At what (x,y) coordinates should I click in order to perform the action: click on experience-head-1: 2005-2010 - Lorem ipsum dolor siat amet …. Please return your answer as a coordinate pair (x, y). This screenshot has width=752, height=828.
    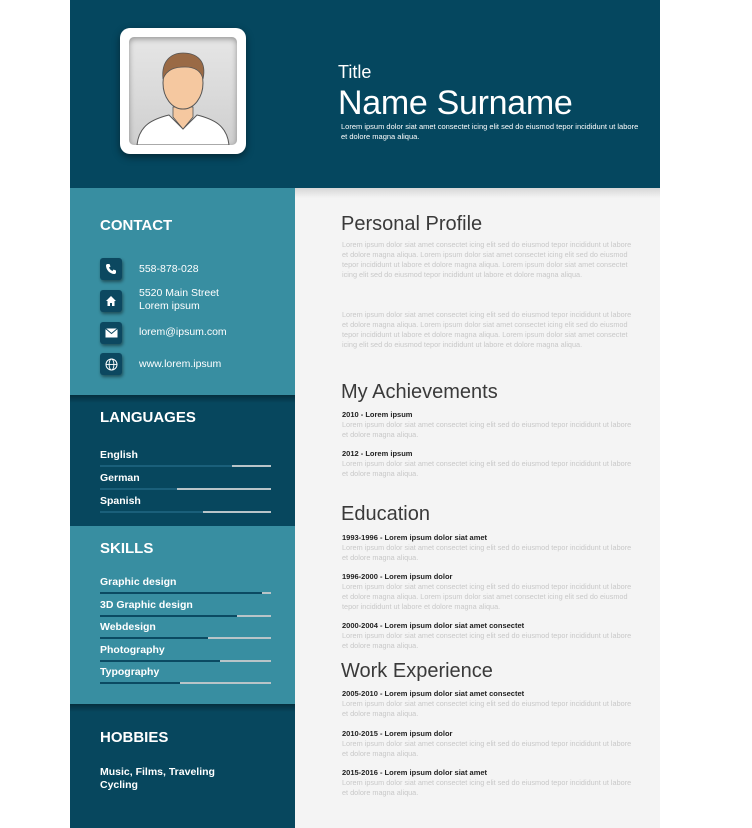
    Looking at the image, I should click on (433, 693).